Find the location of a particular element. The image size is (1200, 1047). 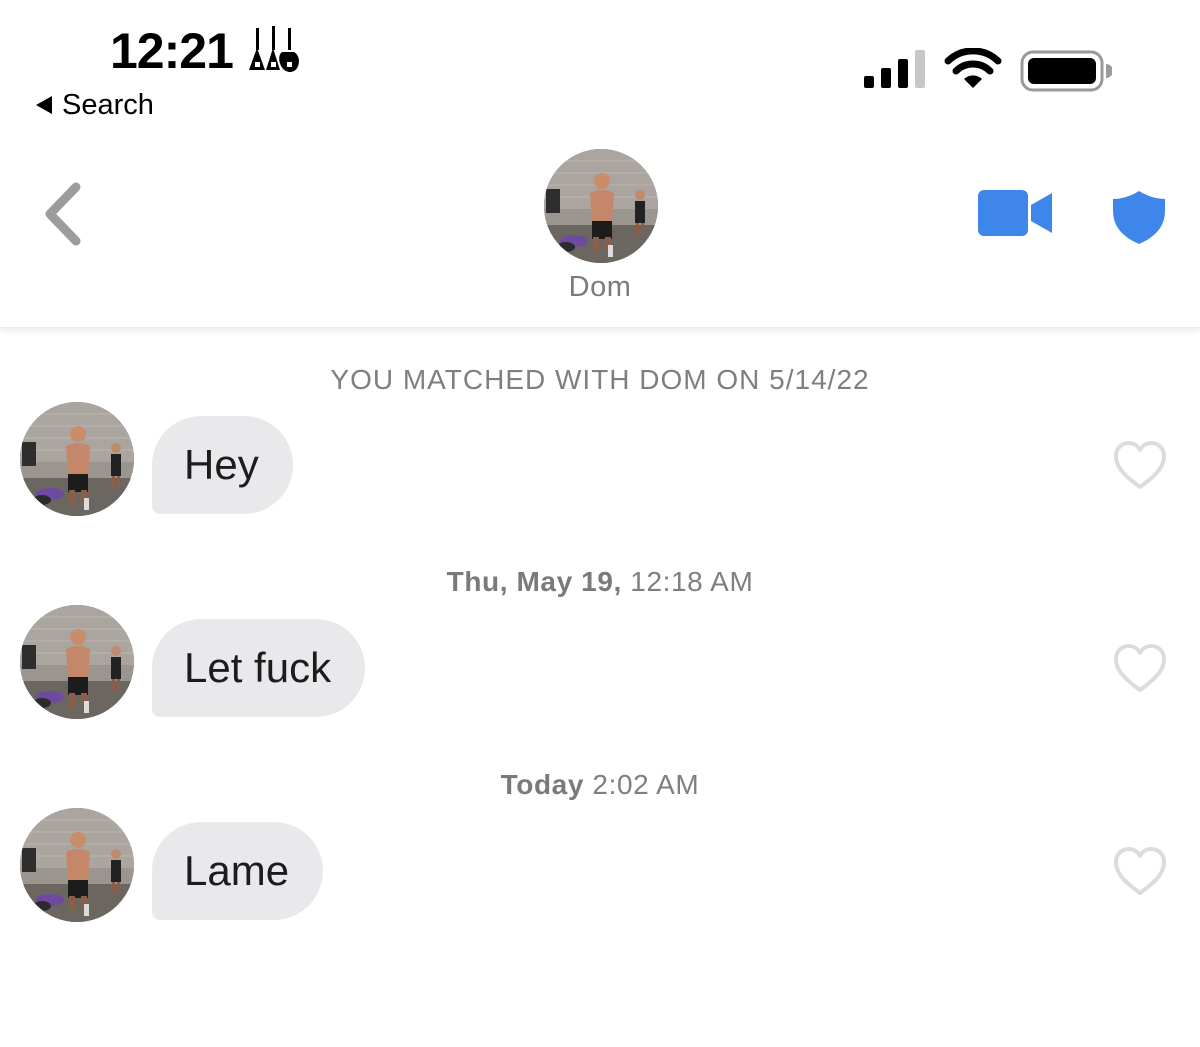

status-time: 12:21 is located at coordinates (172, 51).